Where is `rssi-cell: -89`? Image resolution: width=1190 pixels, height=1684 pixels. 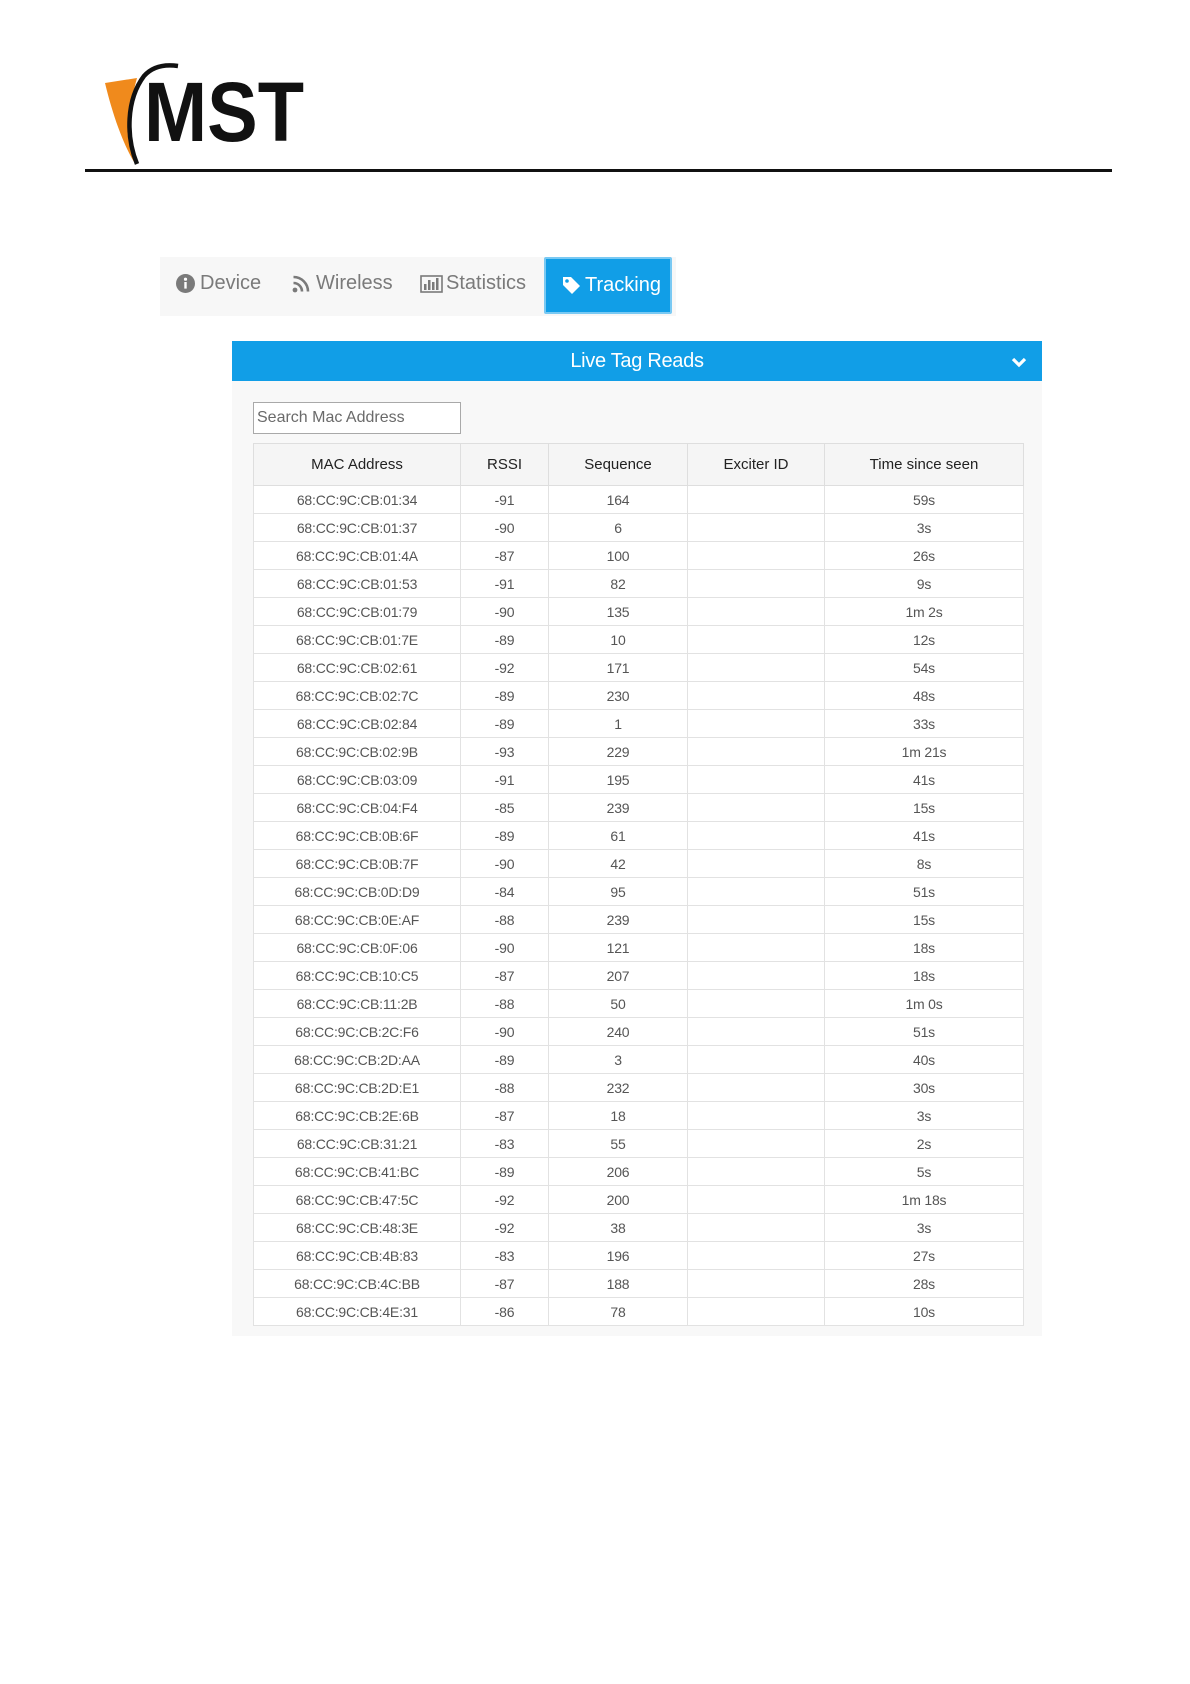 rssi-cell: -89 is located at coordinates (504, 835).